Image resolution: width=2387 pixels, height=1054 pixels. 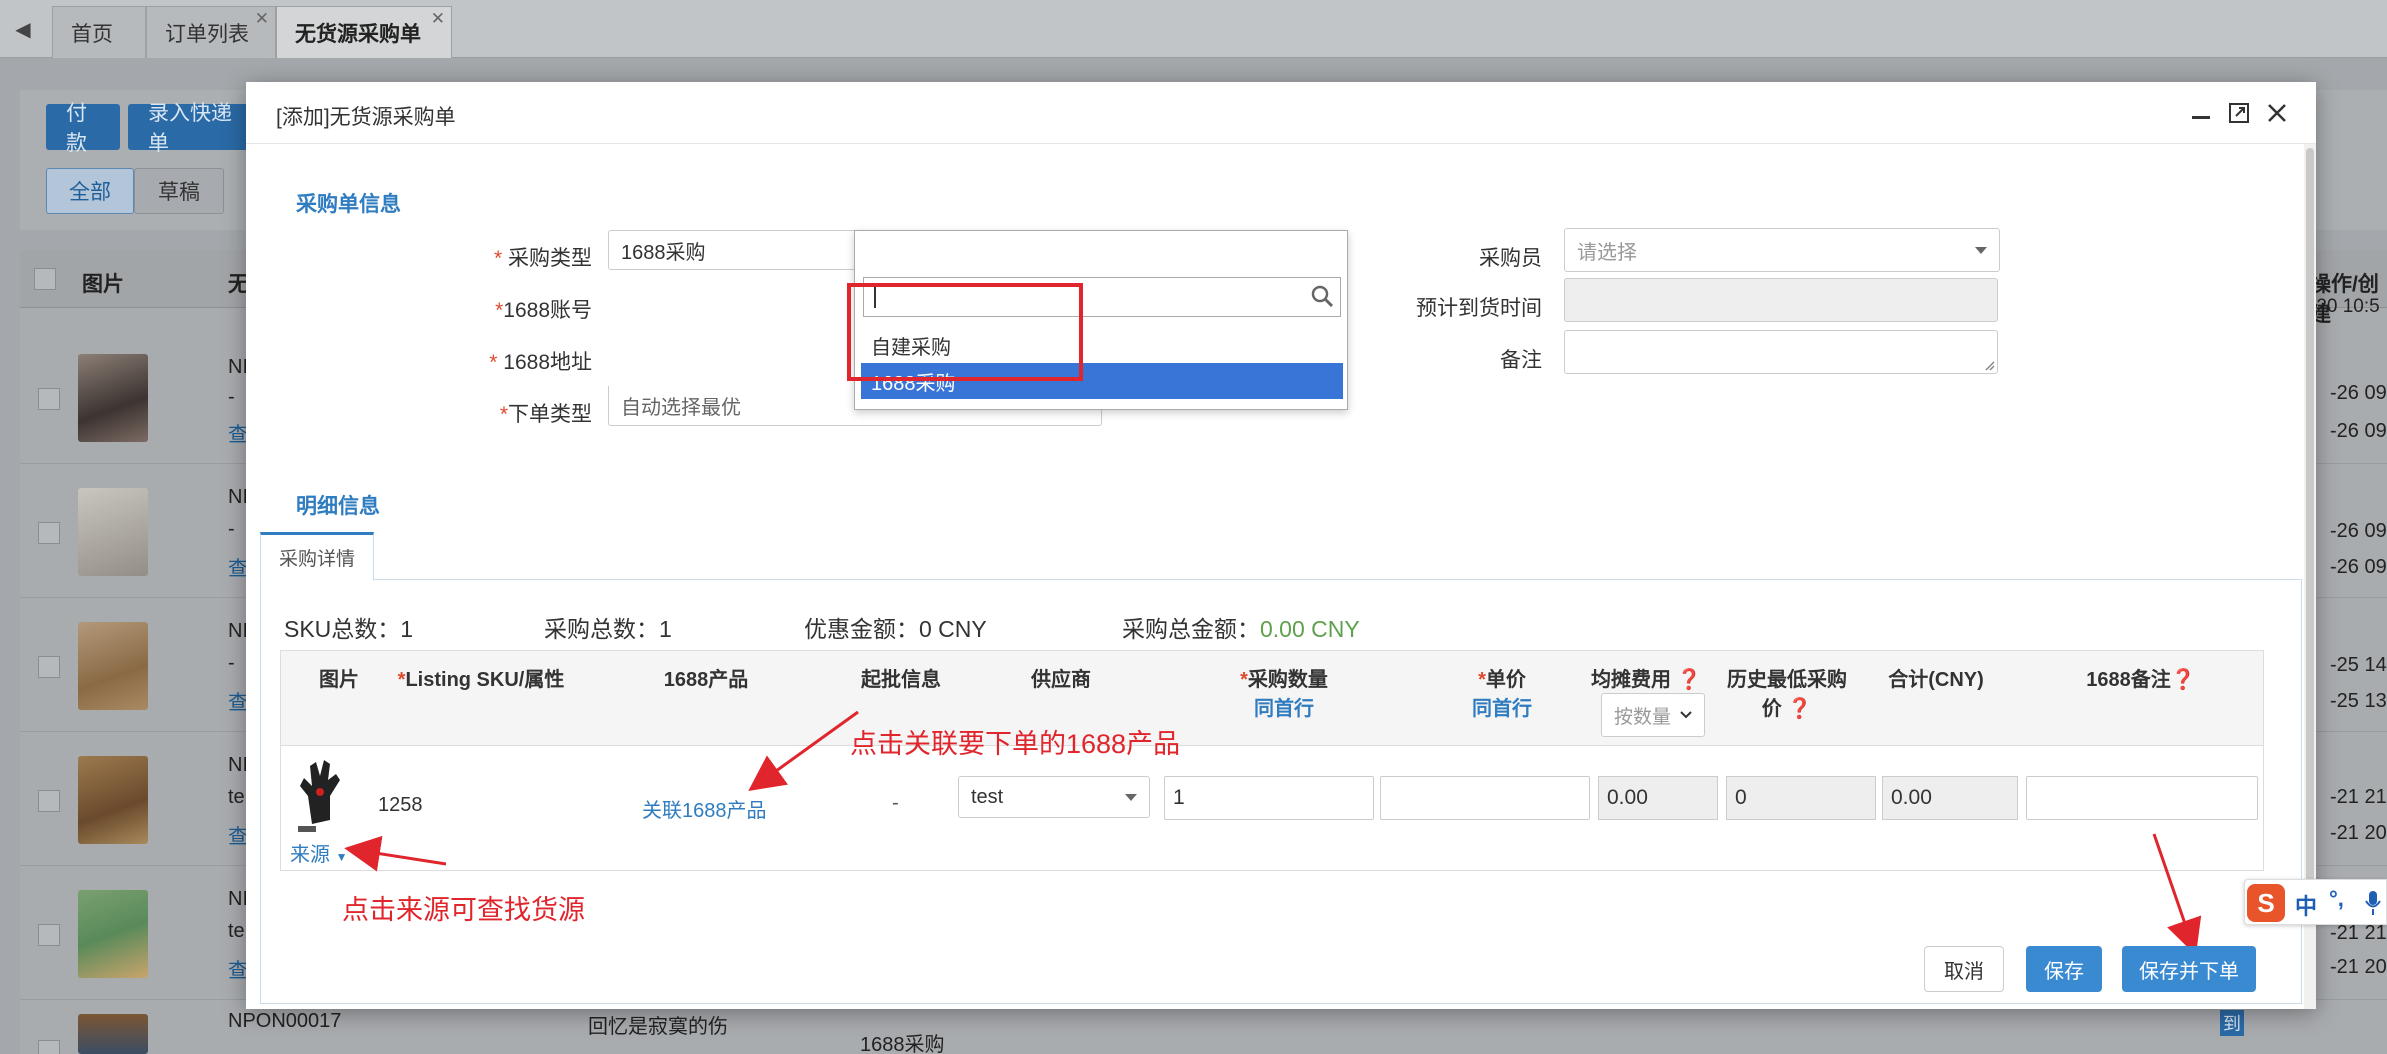 What do you see at coordinates (2266, 903) in the screenshot?
I see `ime-logo-icon: S` at bounding box center [2266, 903].